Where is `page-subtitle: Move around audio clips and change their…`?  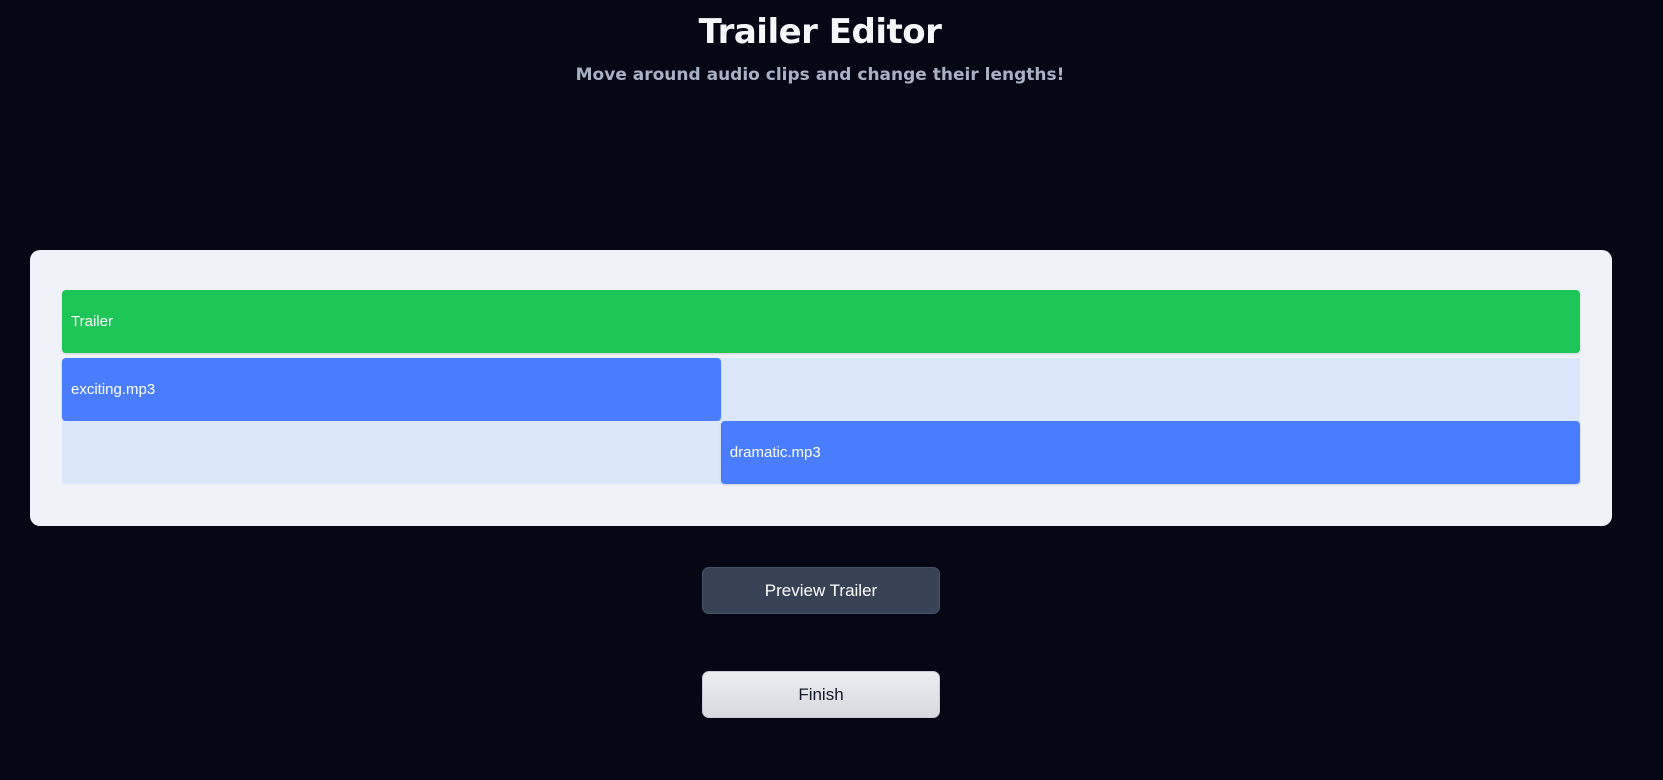 page-subtitle: Move around audio clips and change their… is located at coordinates (820, 75).